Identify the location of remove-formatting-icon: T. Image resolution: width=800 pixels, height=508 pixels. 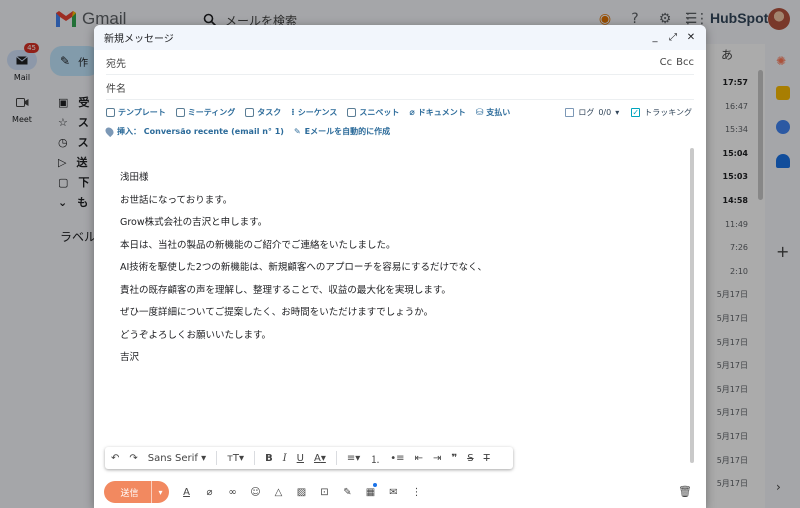
(487, 458).